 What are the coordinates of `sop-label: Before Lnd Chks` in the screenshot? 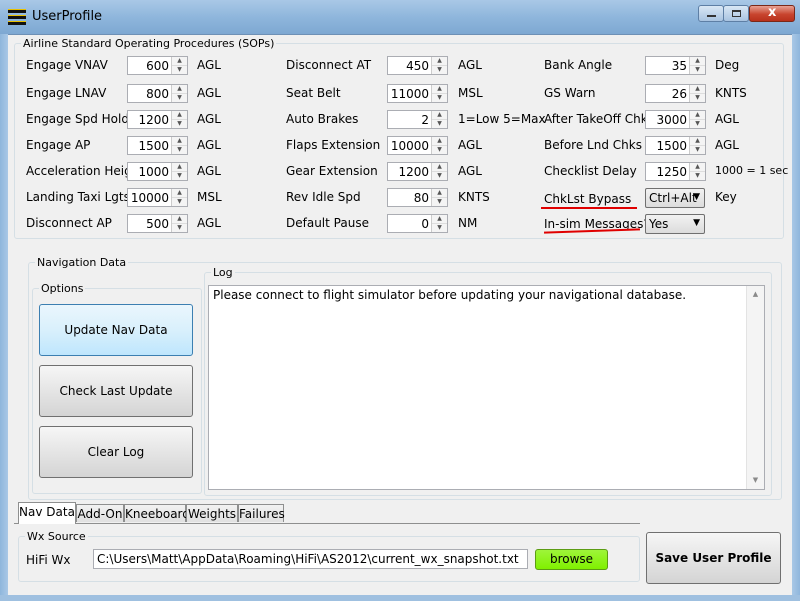 It's located at (593, 145).